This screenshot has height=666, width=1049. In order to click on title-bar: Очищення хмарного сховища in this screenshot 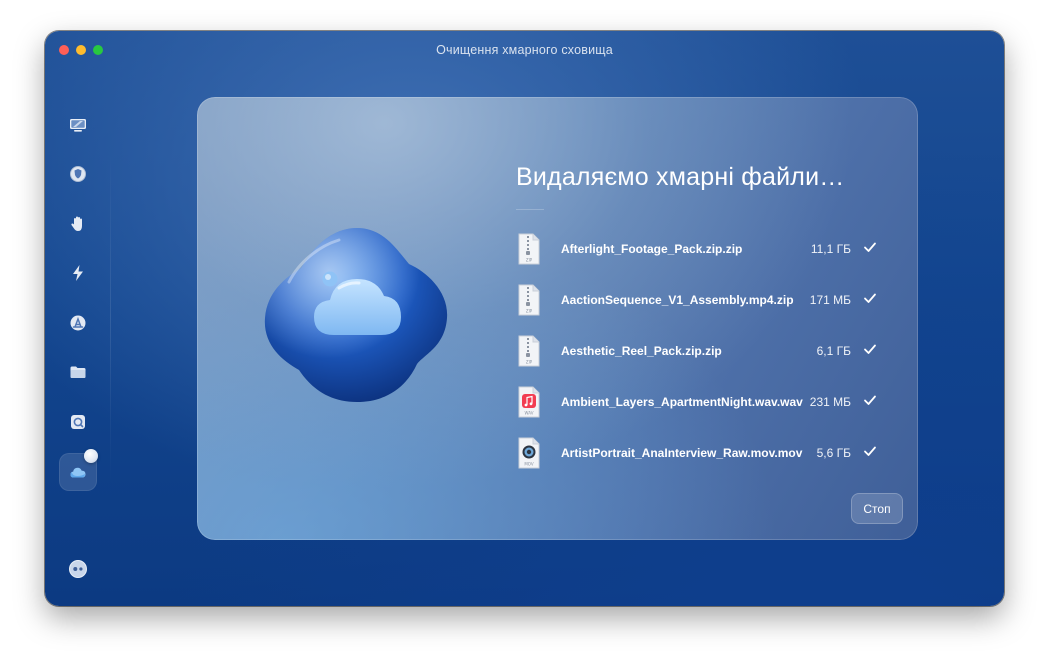, I will do `click(524, 50)`.